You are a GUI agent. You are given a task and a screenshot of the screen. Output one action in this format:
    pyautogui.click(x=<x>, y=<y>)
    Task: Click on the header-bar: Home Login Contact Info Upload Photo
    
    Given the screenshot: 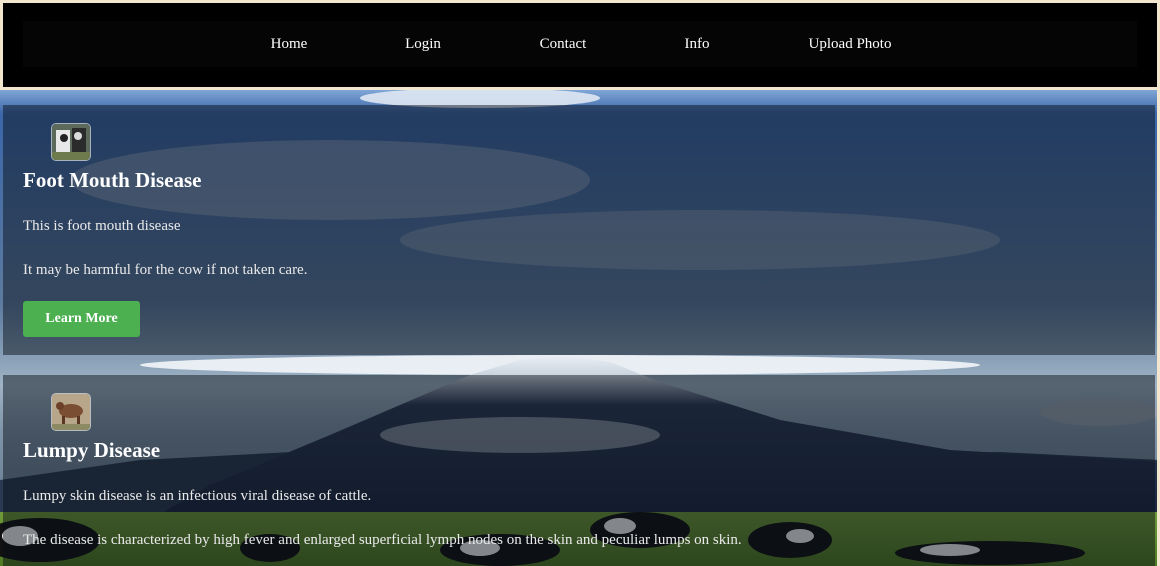 What is the action you would take?
    pyautogui.click(x=580, y=45)
    